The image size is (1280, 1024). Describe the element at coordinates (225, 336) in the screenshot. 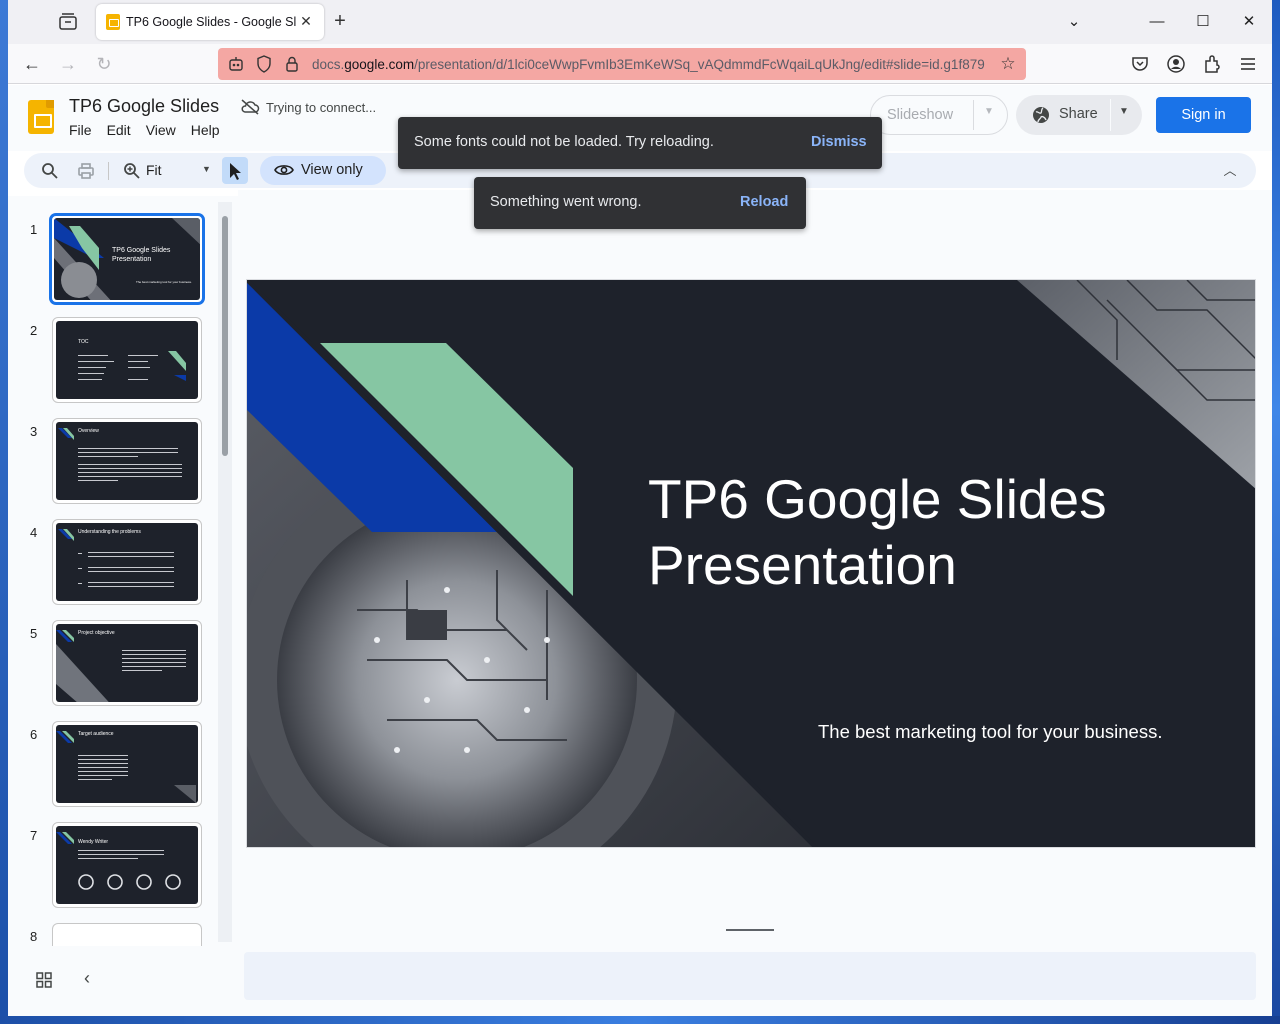

I see `filmstrip-scrollbar` at that location.